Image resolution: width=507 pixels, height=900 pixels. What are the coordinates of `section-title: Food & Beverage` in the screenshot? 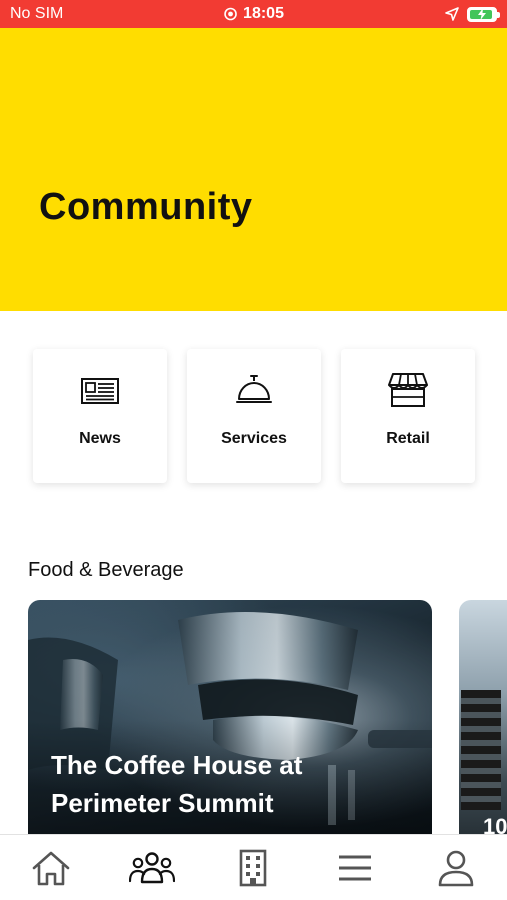 It's located at (106, 570).